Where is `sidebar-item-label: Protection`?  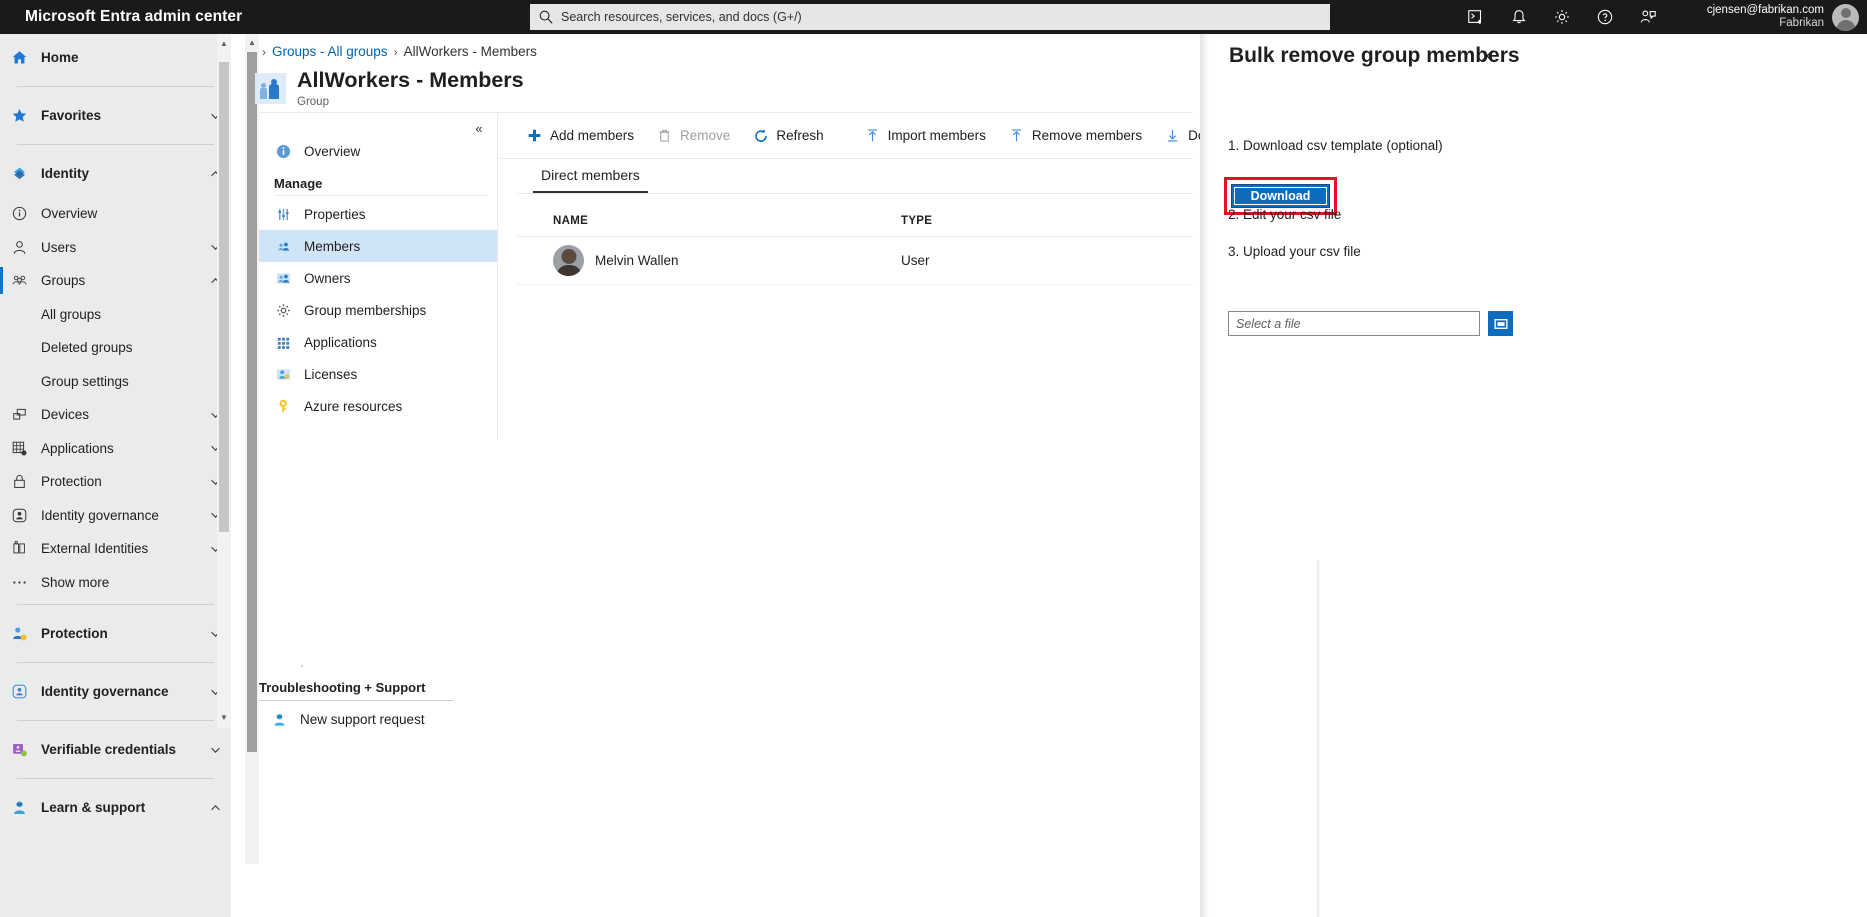 sidebar-item-label: Protection is located at coordinates (71, 482).